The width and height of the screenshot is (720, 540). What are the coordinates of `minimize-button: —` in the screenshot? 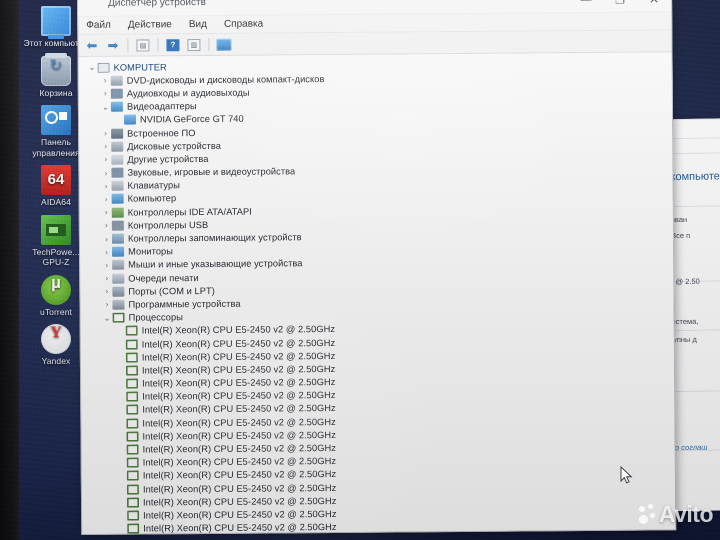 It's located at (586, 6).